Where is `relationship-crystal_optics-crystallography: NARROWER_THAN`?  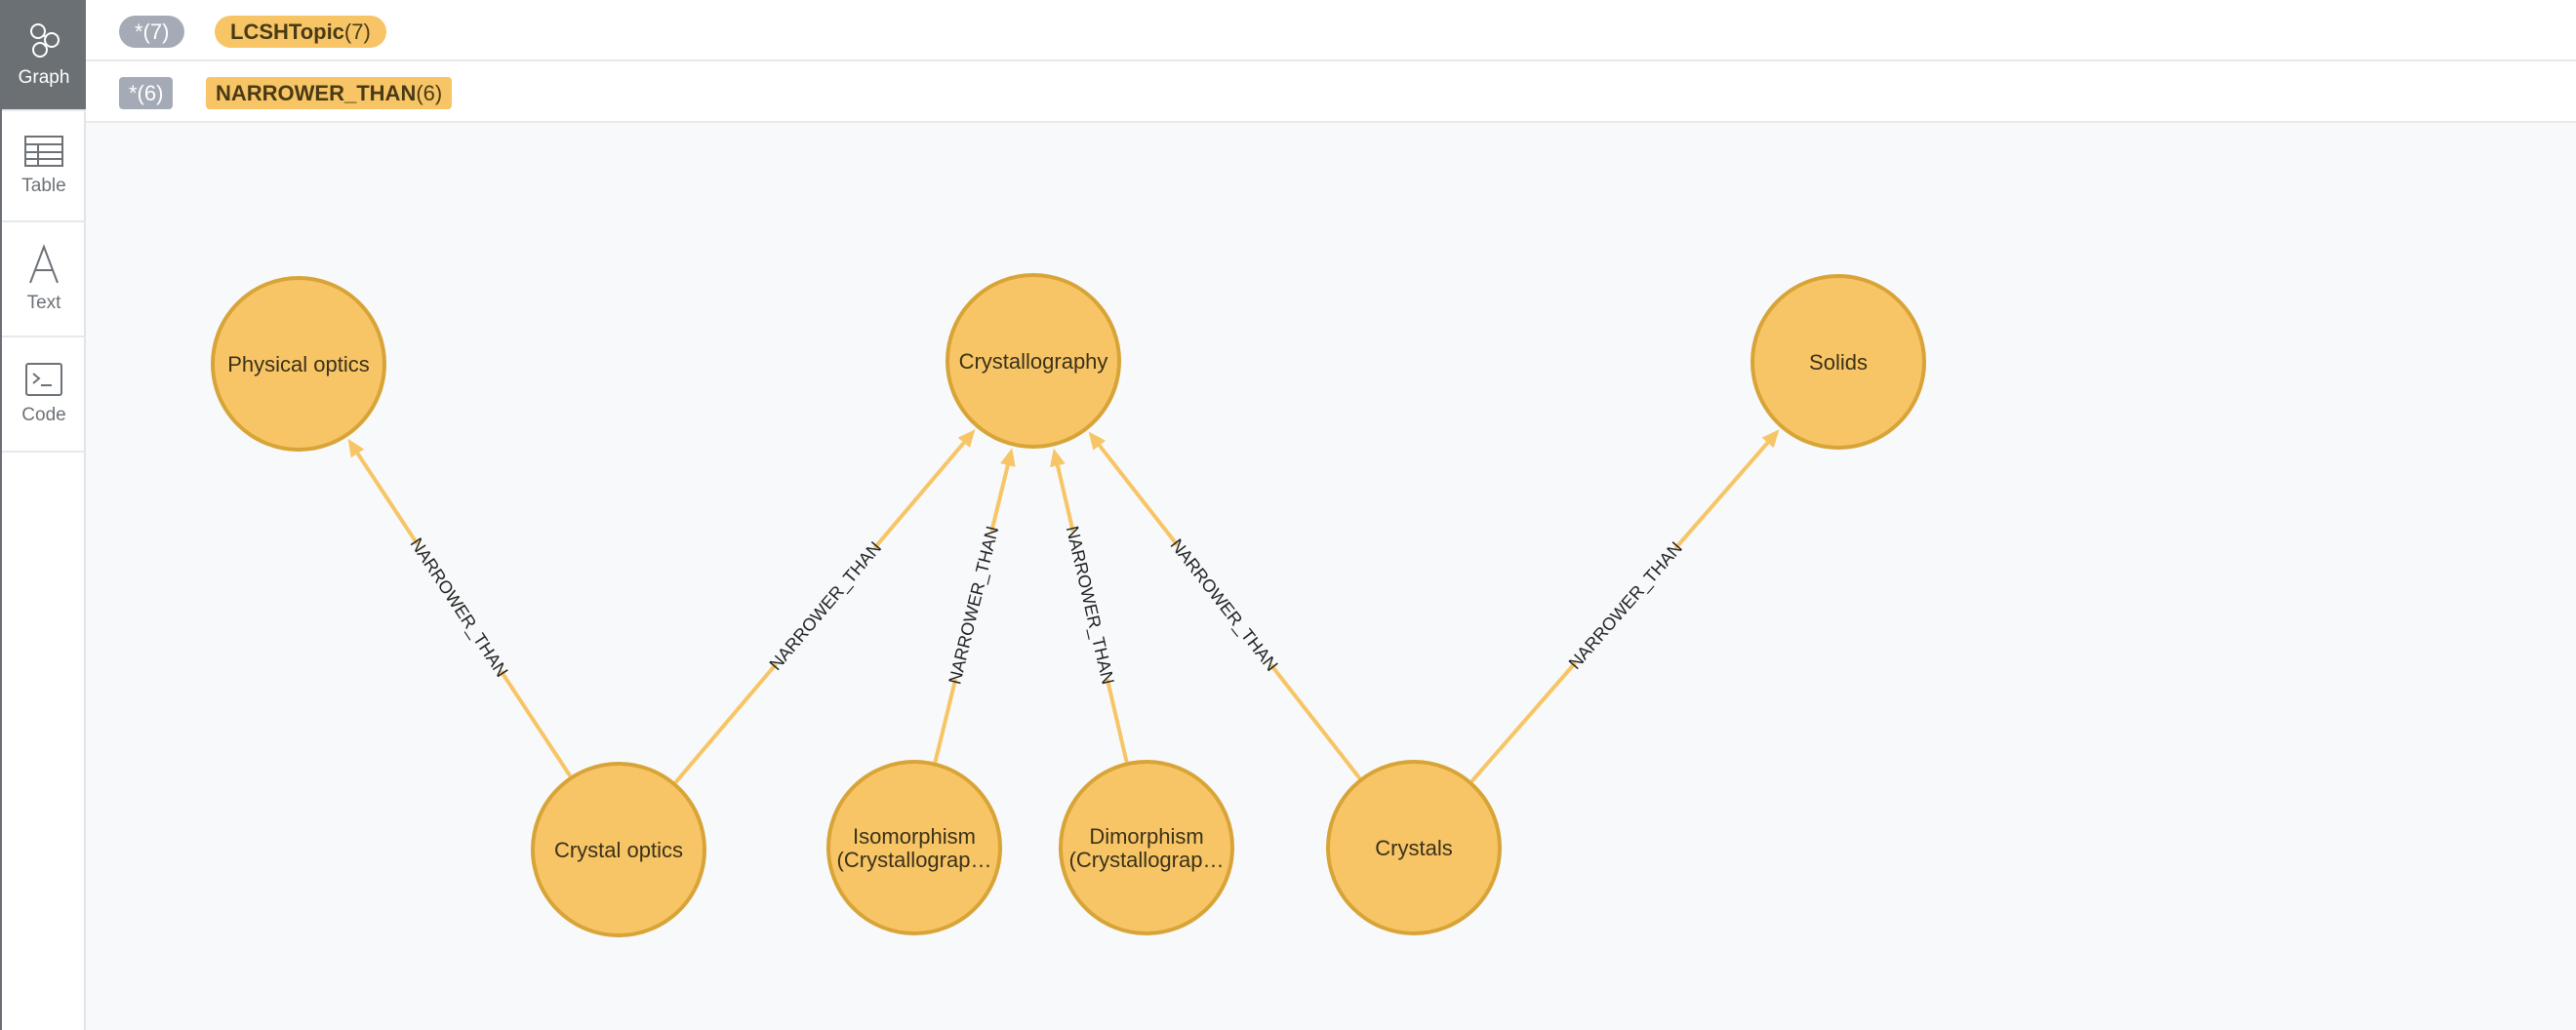
relationship-crystal_optics-crystallography: NARROWER_THAN is located at coordinates (824, 606).